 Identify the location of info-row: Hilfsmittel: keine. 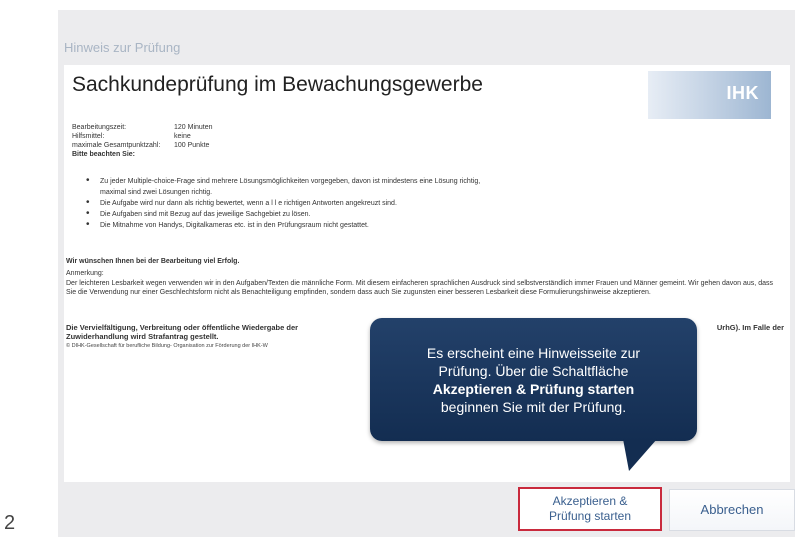
(142, 136).